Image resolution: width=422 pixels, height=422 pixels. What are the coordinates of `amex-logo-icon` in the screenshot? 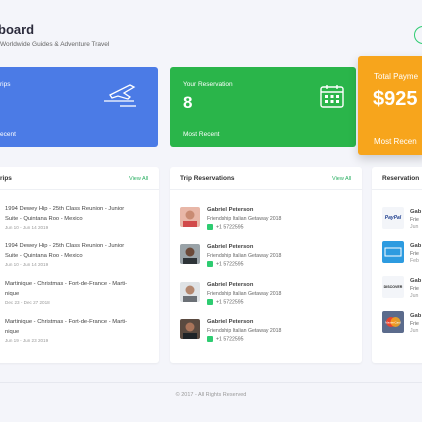 It's located at (393, 252).